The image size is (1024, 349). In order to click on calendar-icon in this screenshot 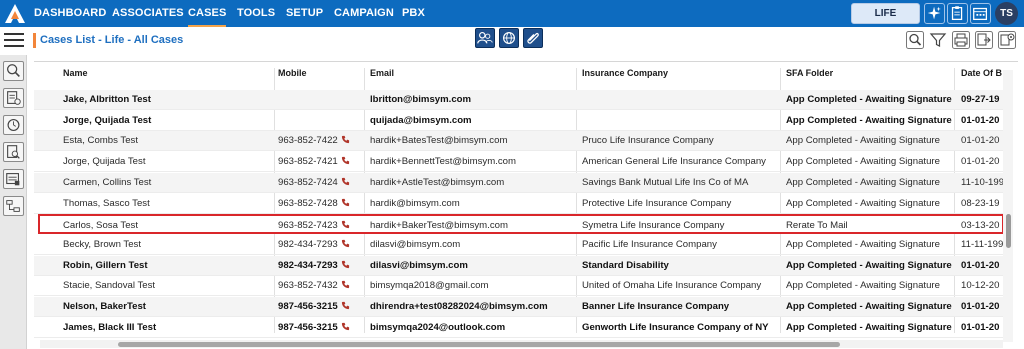, I will do `click(980, 13)`.